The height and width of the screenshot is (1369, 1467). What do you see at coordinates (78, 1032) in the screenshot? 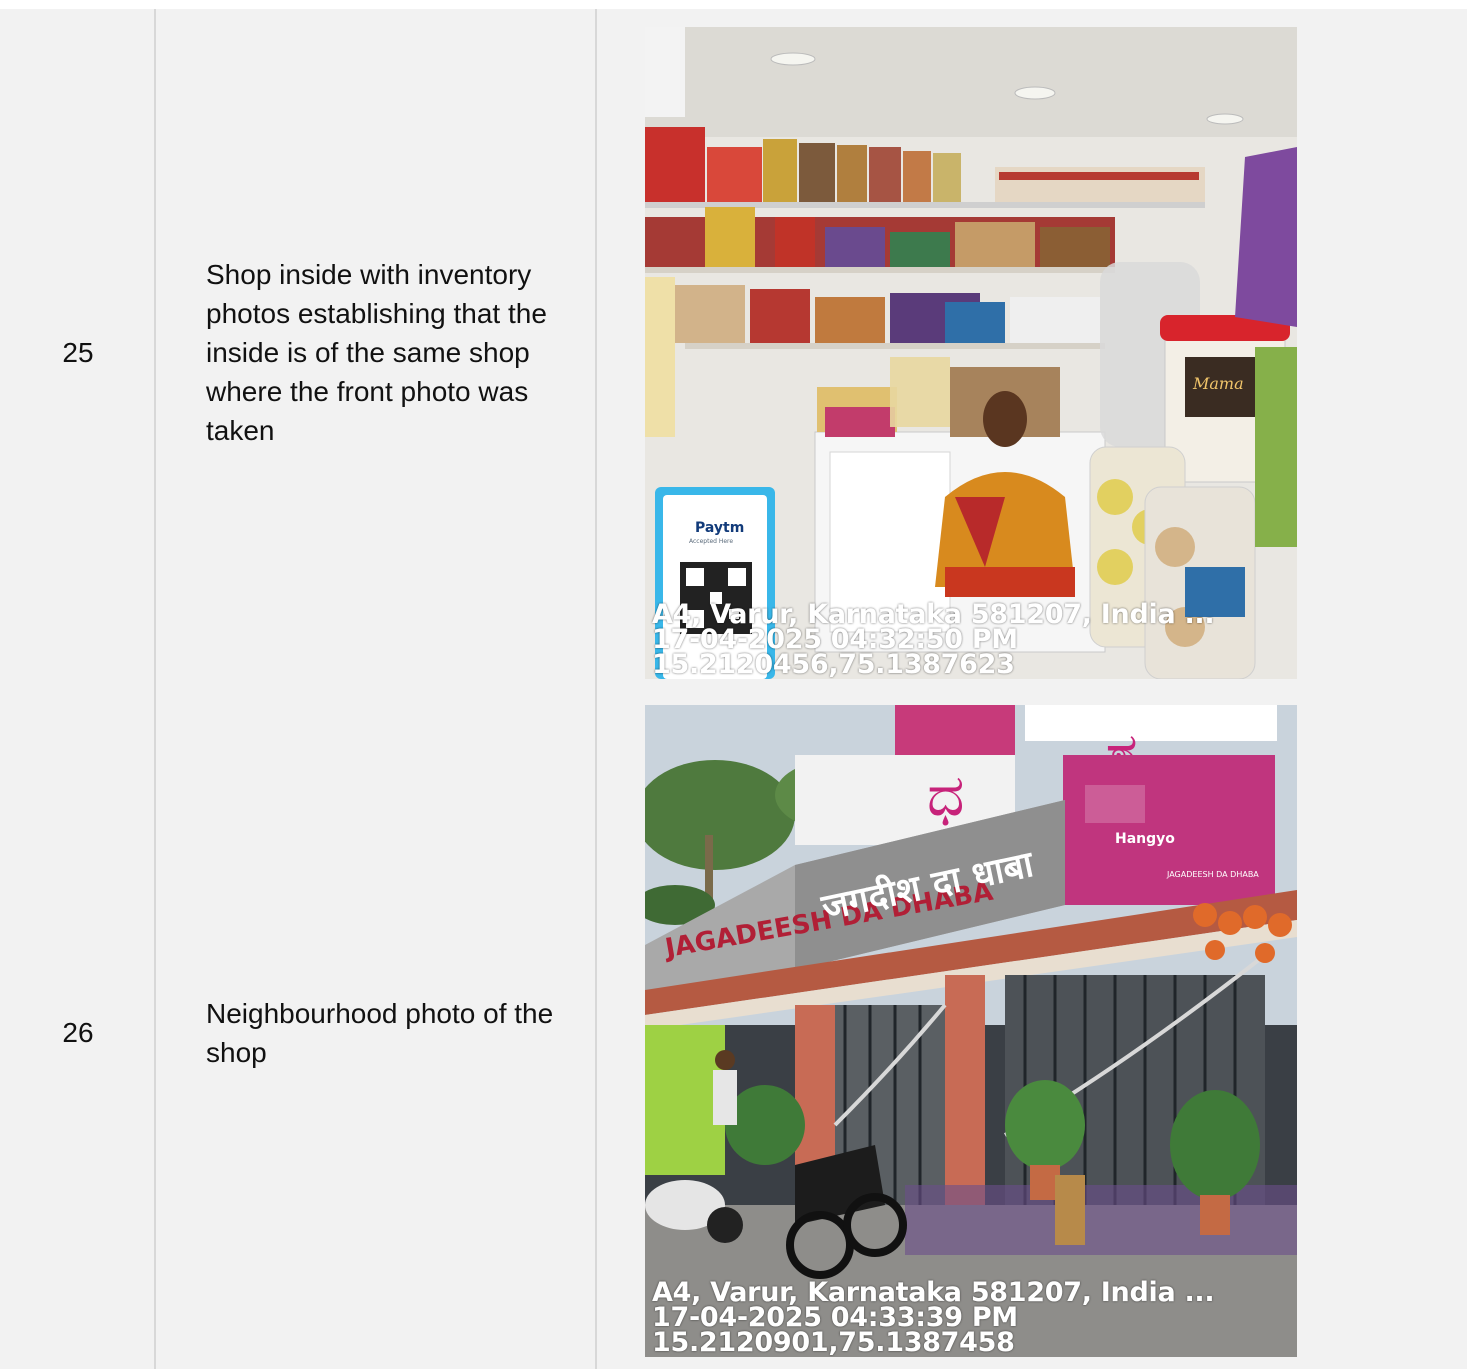
I see `row-number: 26` at bounding box center [78, 1032].